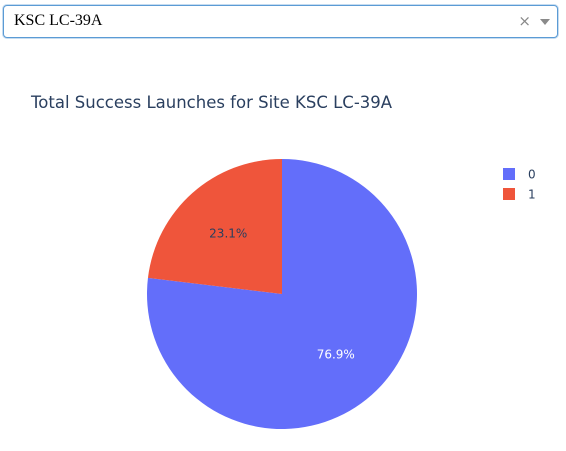 This screenshot has height=451, width=566. Describe the element at coordinates (532, 195) in the screenshot. I see `legend-label-1: 1` at that location.